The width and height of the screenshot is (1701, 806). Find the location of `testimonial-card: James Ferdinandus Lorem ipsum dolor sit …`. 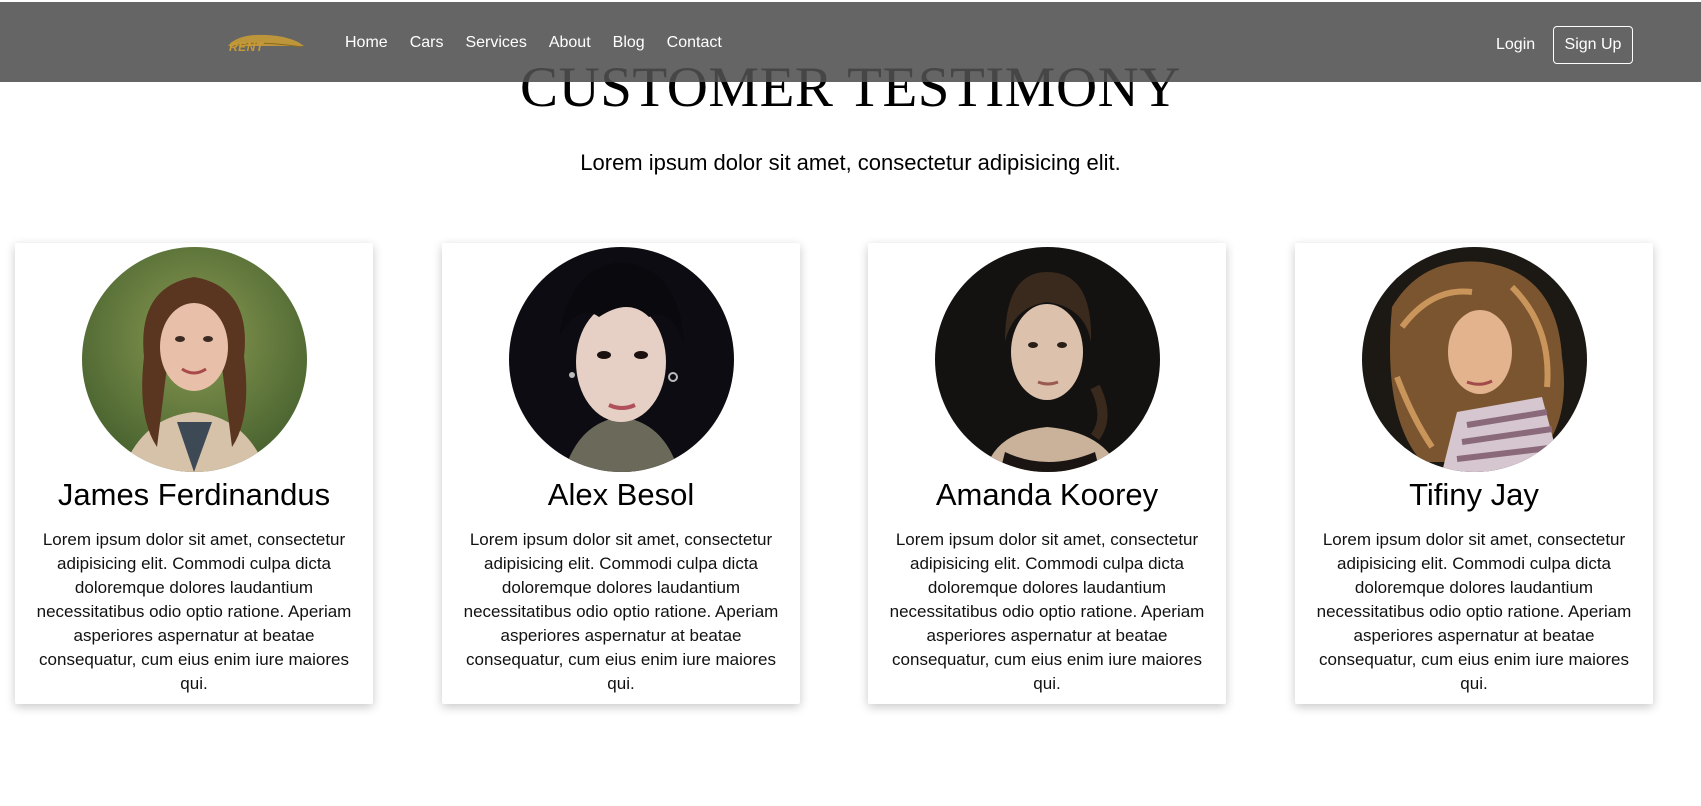

testimonial-card: James Ferdinandus Lorem ipsum dolor sit … is located at coordinates (194, 473).